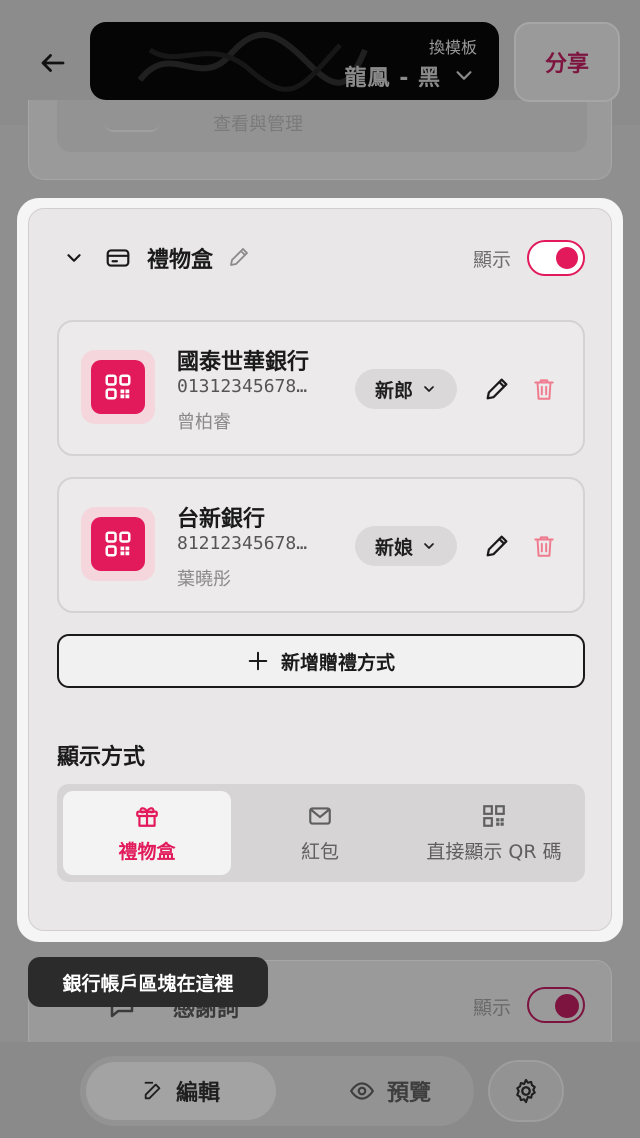 The image size is (640, 1138). I want to click on background-show-label: 顯示, so click(492, 1008).